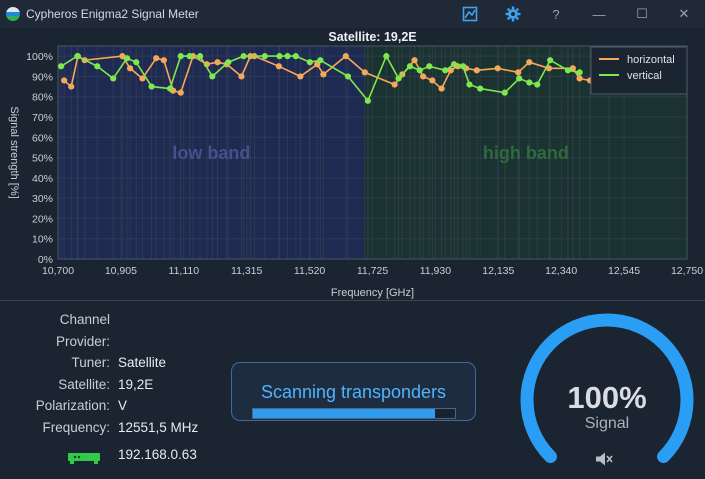 The height and width of the screenshot is (479, 705). I want to click on legend-label-vertical: vertical, so click(644, 76).